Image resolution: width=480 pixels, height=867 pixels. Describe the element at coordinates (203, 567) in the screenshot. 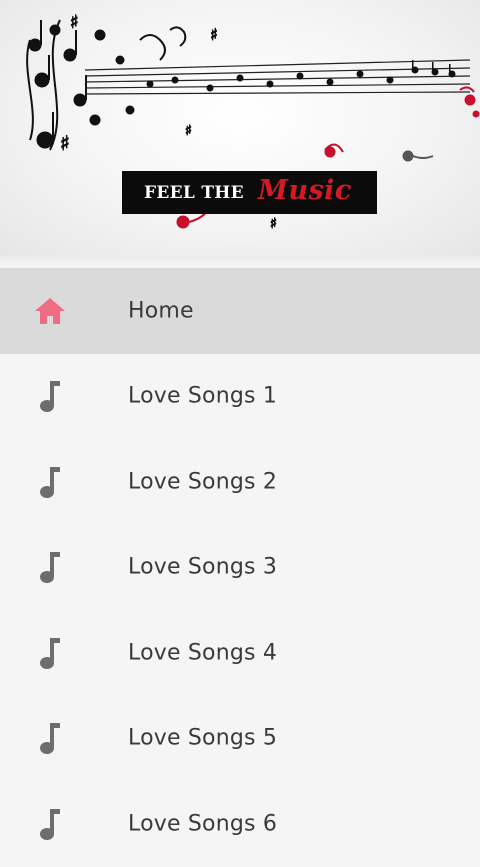

I see `menu-item-label: Love Songs 3` at that location.